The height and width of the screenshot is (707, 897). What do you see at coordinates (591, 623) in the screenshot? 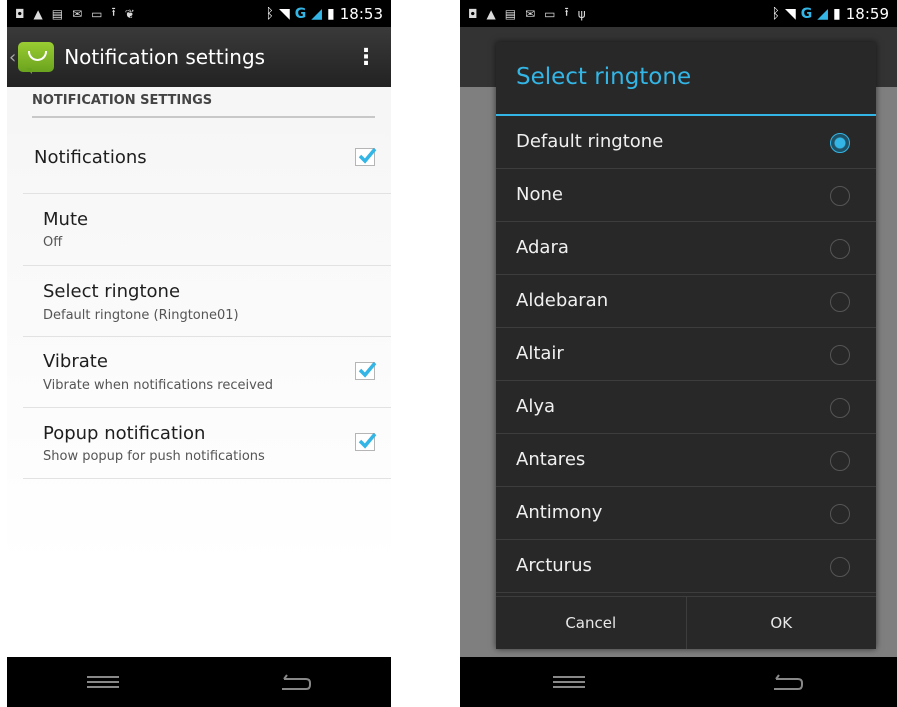
I see `cancel-button: Cancel` at bounding box center [591, 623].